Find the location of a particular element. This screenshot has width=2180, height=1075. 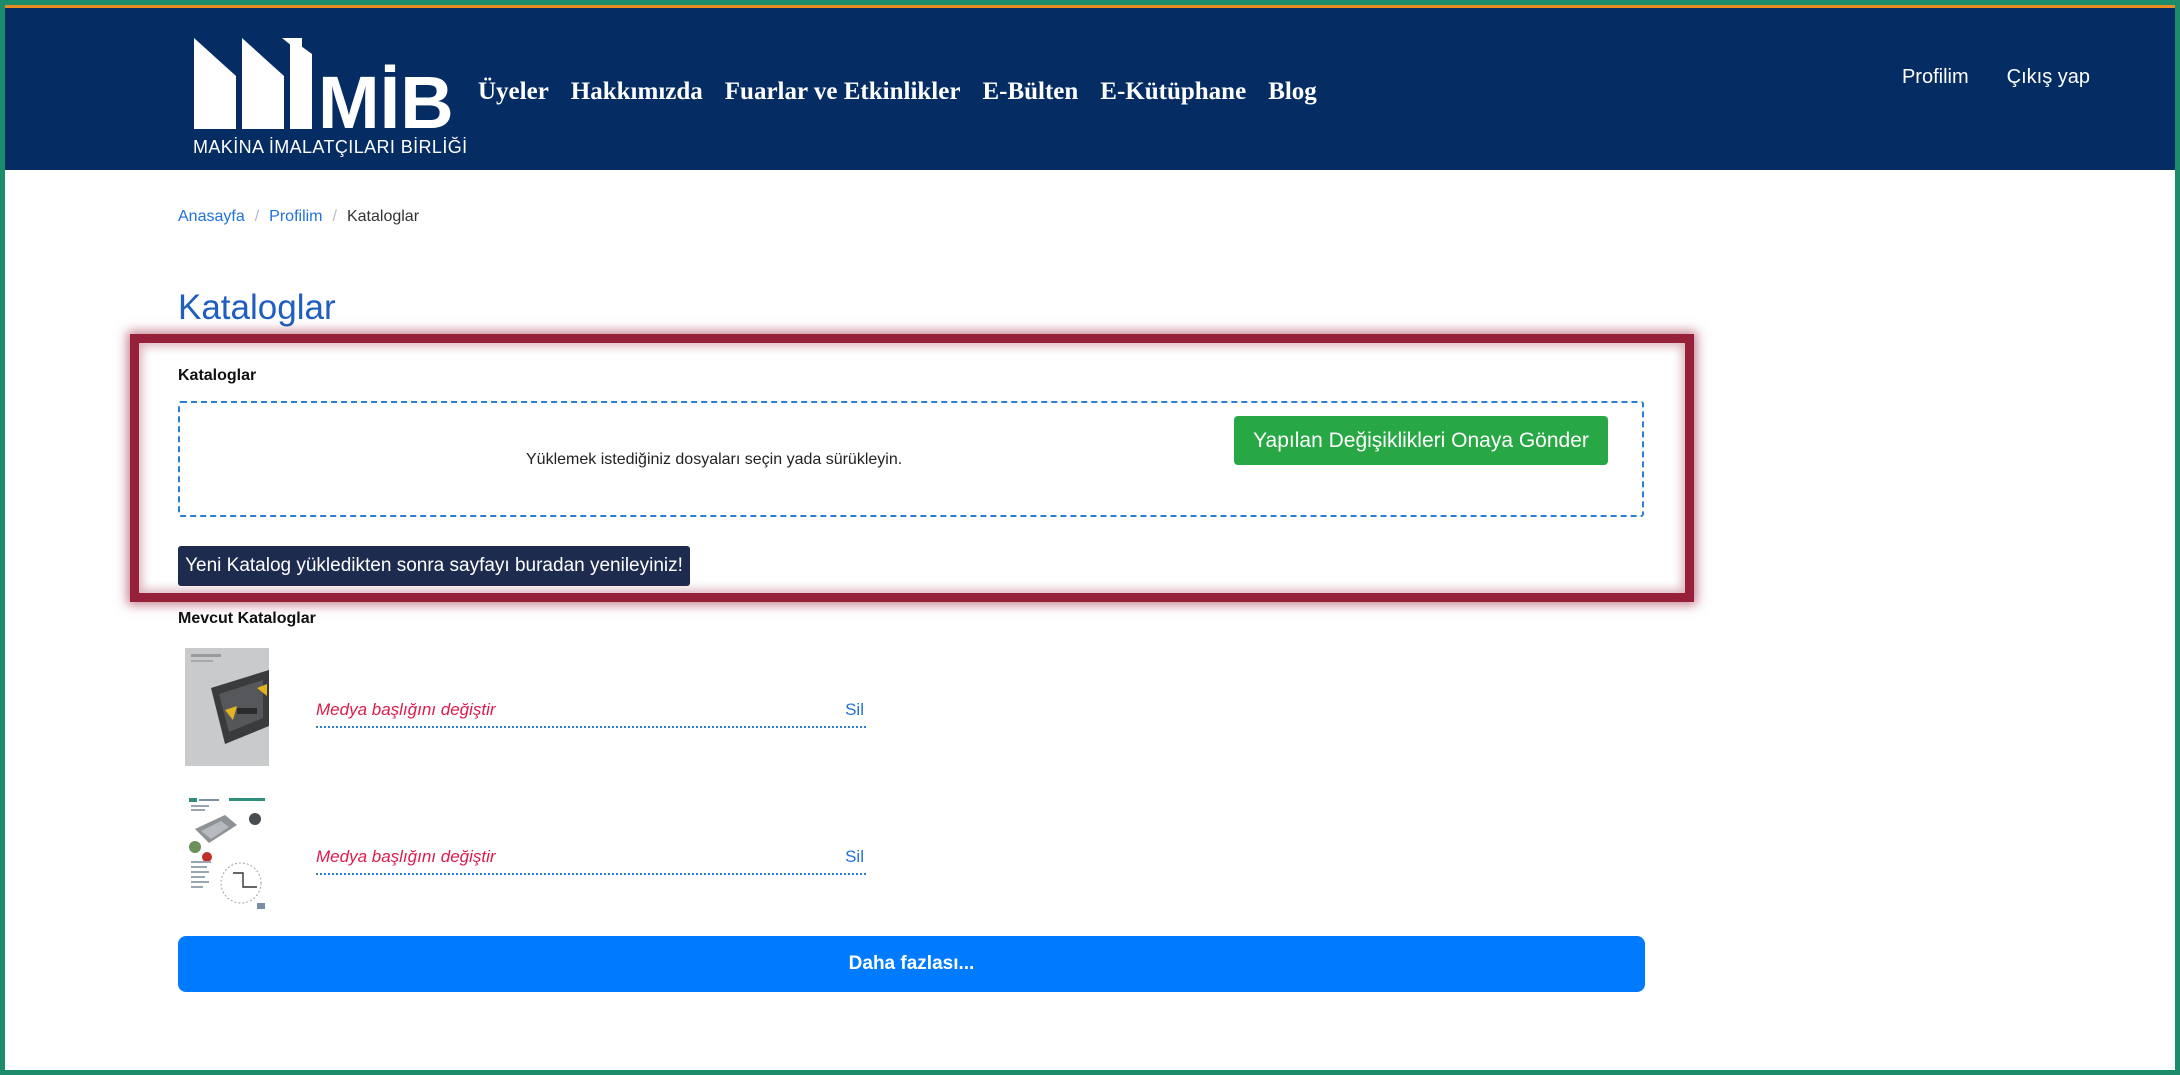

nav-item-e-bulletin: E-Bülten is located at coordinates (1030, 92).